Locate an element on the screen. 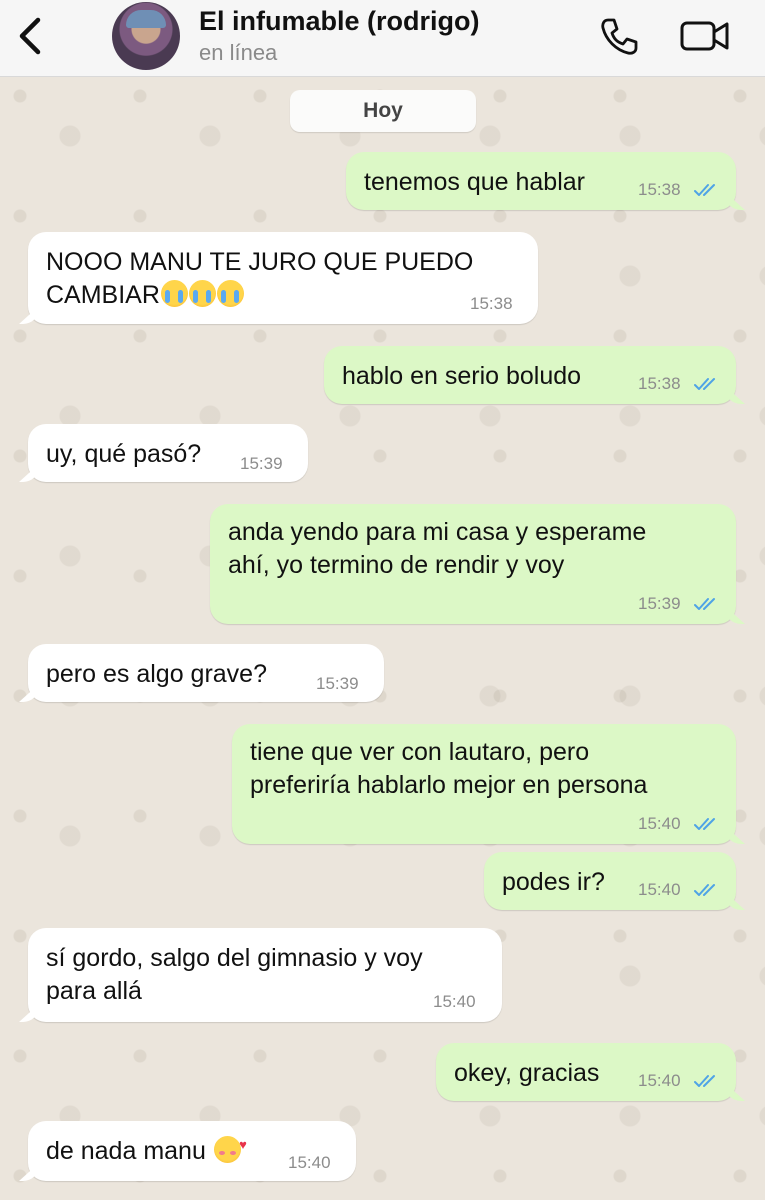  contact-name: El infumable (rodrigo) is located at coordinates (339, 21).